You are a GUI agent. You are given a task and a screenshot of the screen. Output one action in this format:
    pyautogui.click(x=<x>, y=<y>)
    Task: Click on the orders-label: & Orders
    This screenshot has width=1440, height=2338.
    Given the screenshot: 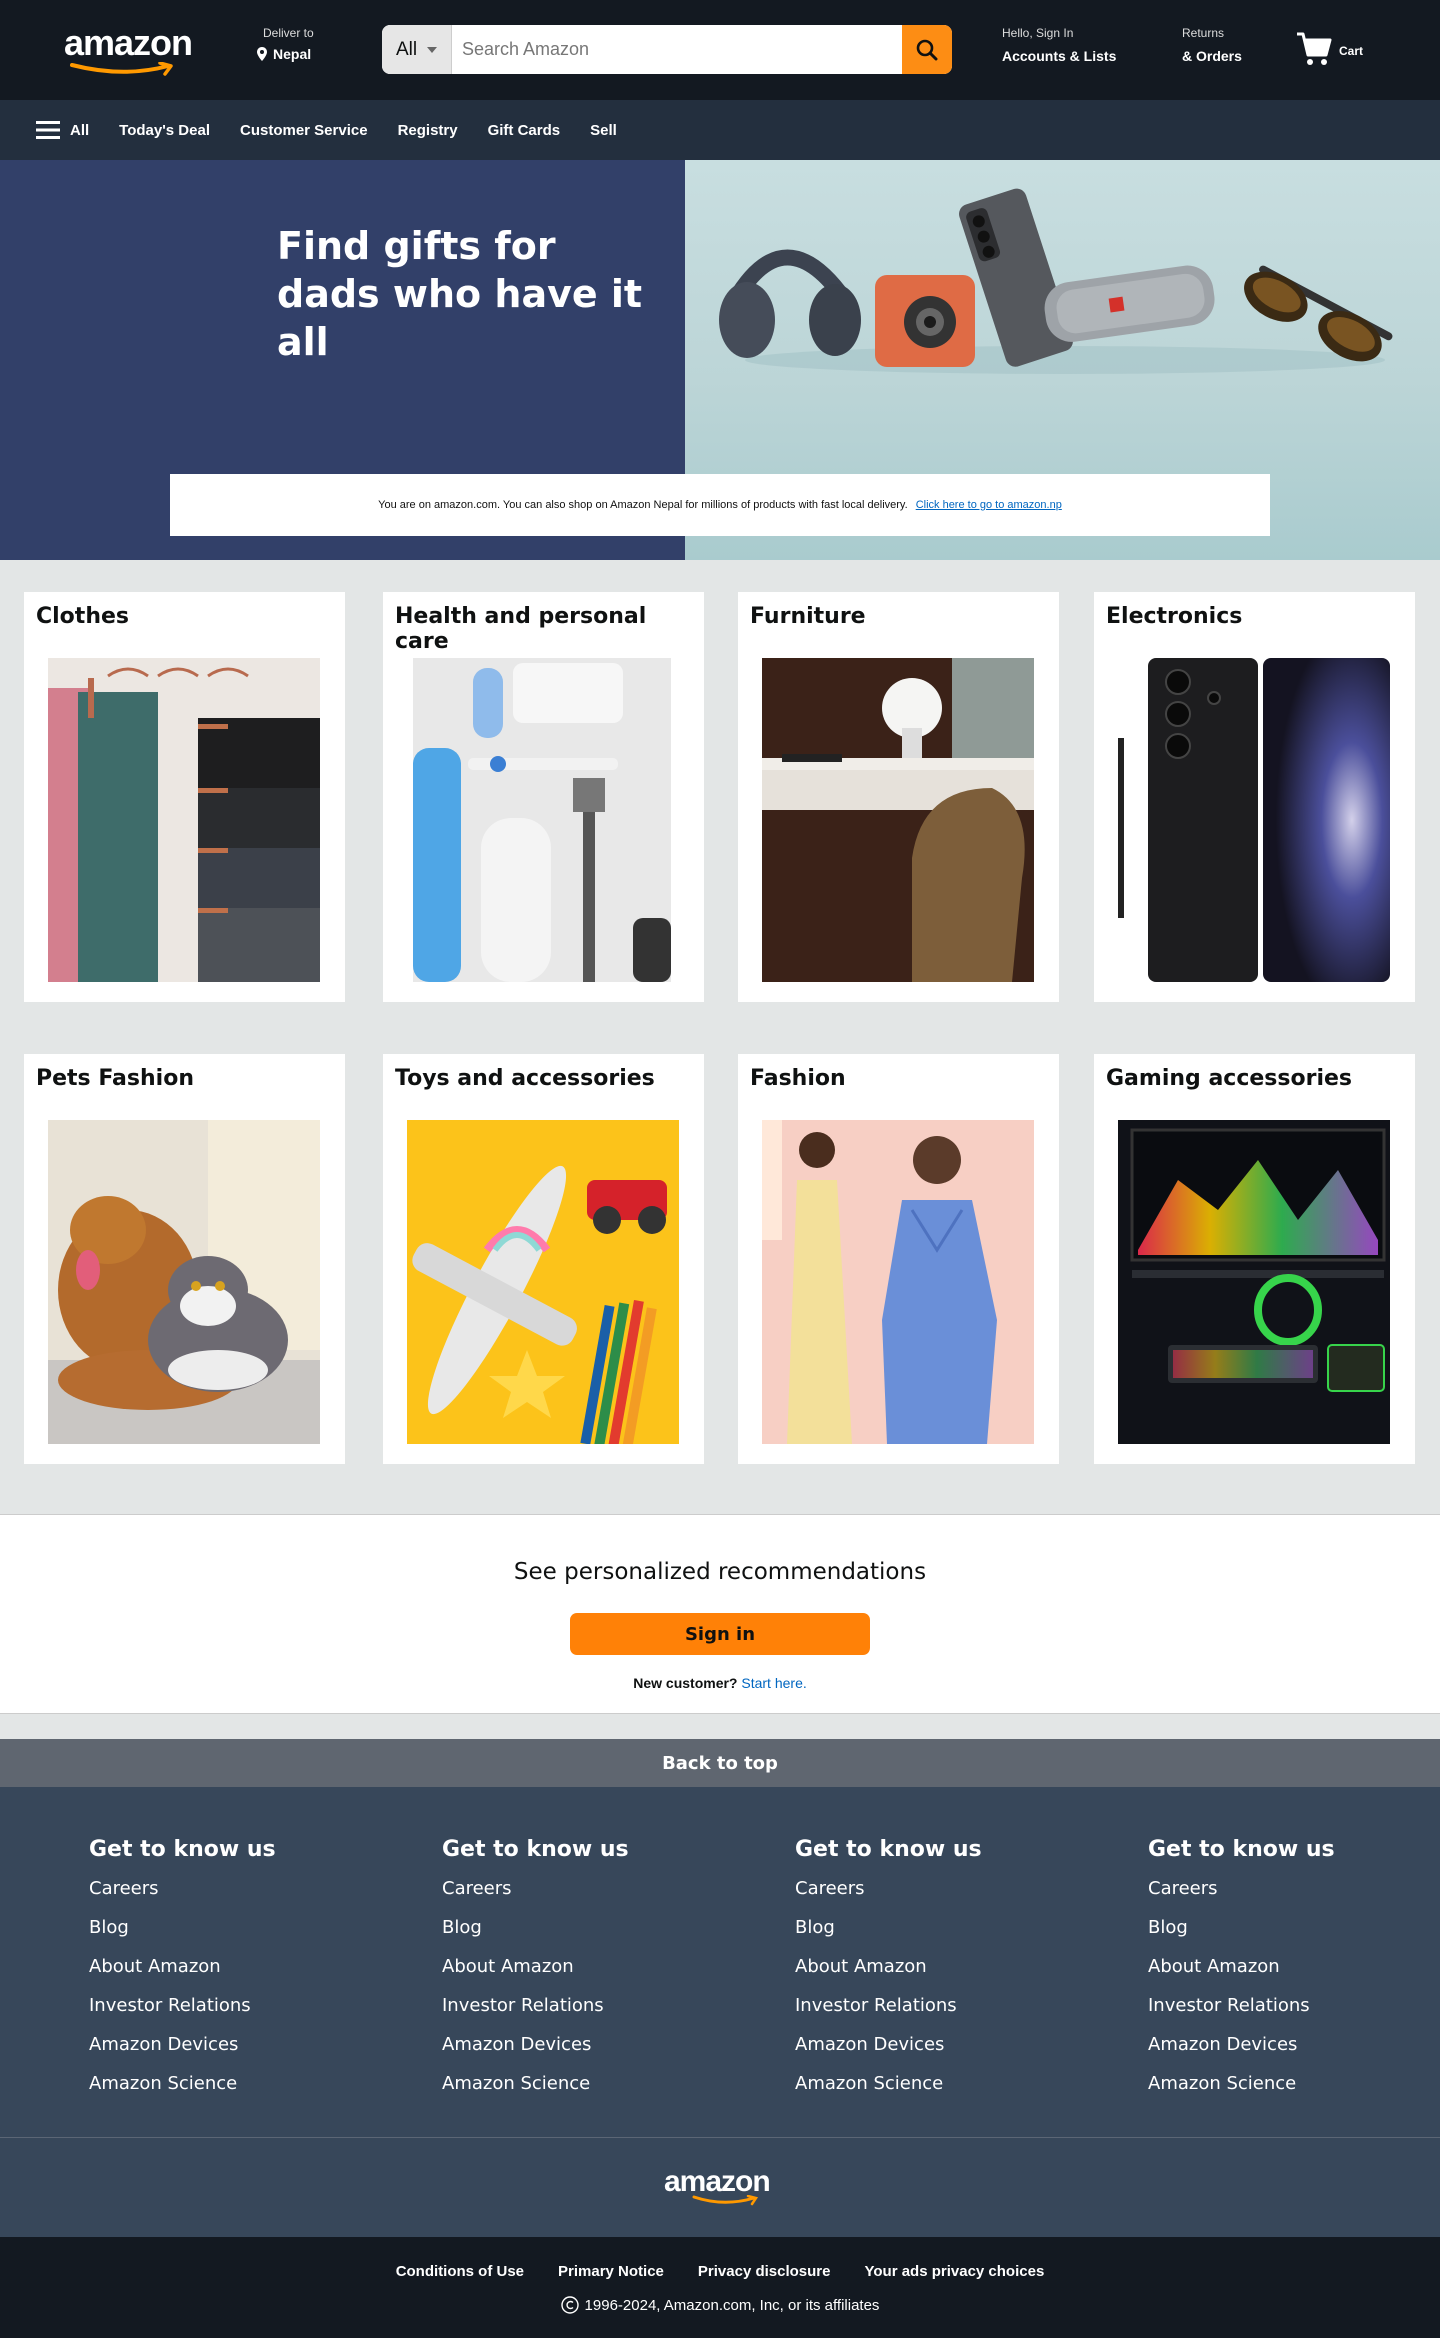 What is the action you would take?
    pyautogui.click(x=1212, y=56)
    